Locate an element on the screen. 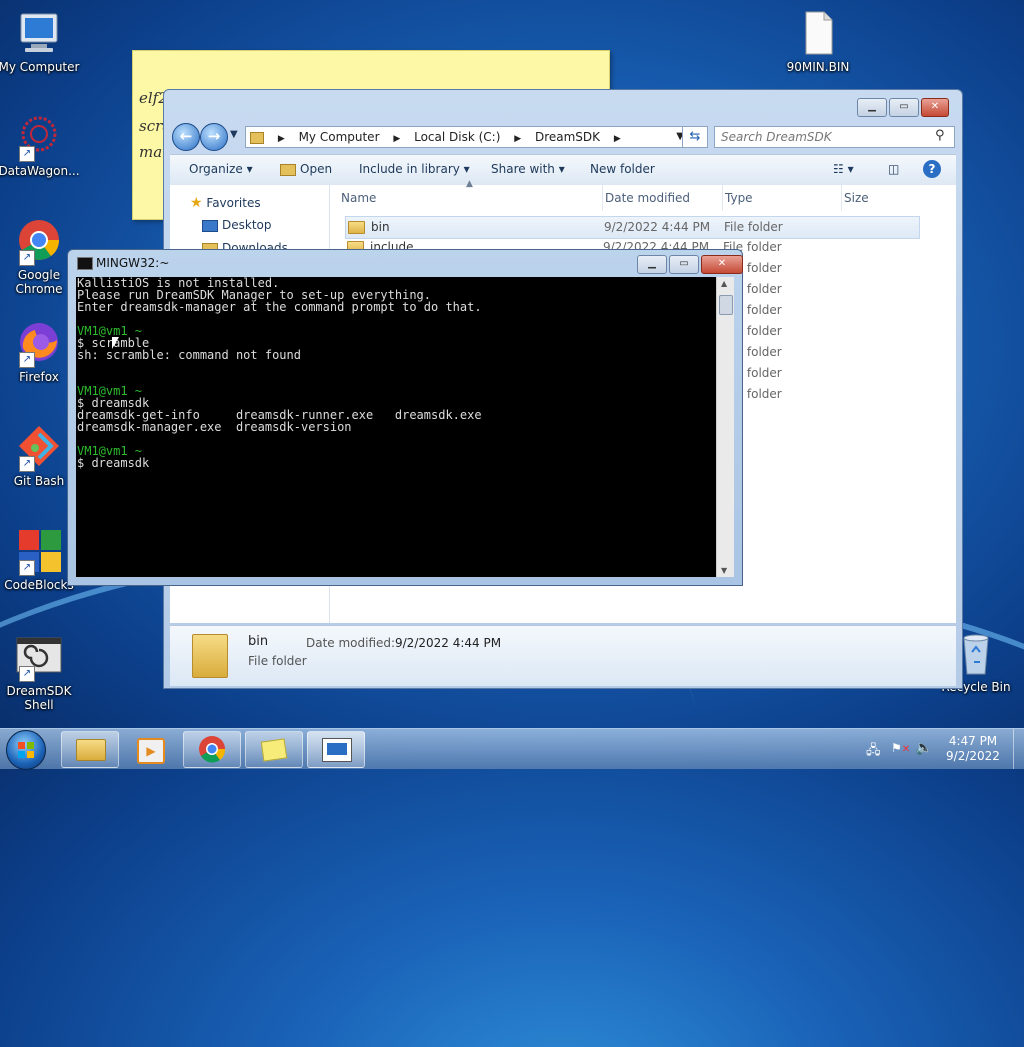 The height and width of the screenshot is (1047, 1024). search-input: Search DreamSDK is located at coordinates (834, 137).